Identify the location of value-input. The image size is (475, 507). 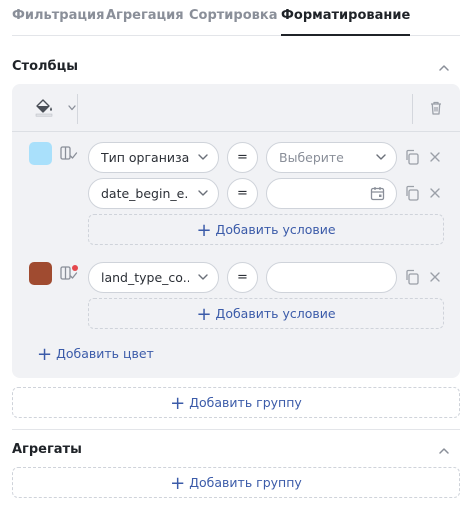
(331, 277).